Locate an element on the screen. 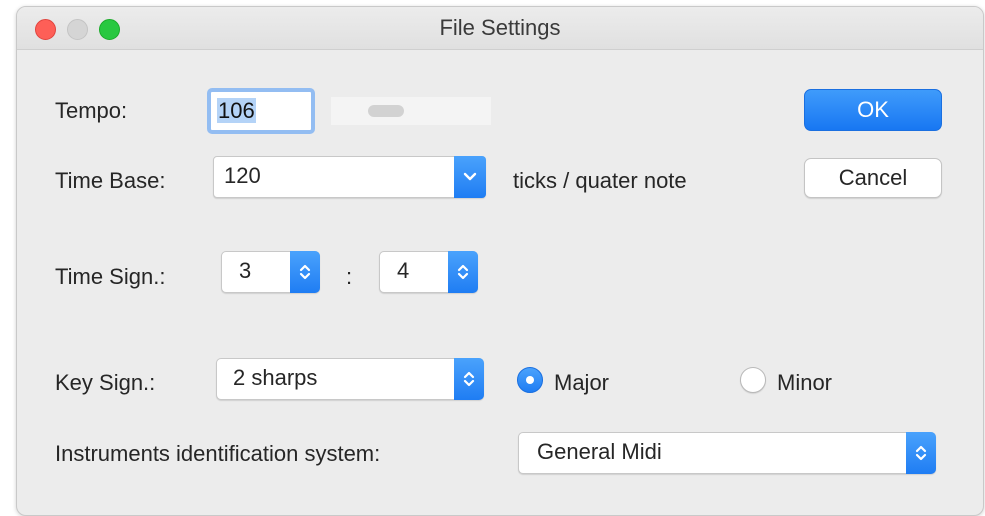 The width and height of the screenshot is (985, 516). time-sign-numerator-popup: 3 is located at coordinates (270, 272).